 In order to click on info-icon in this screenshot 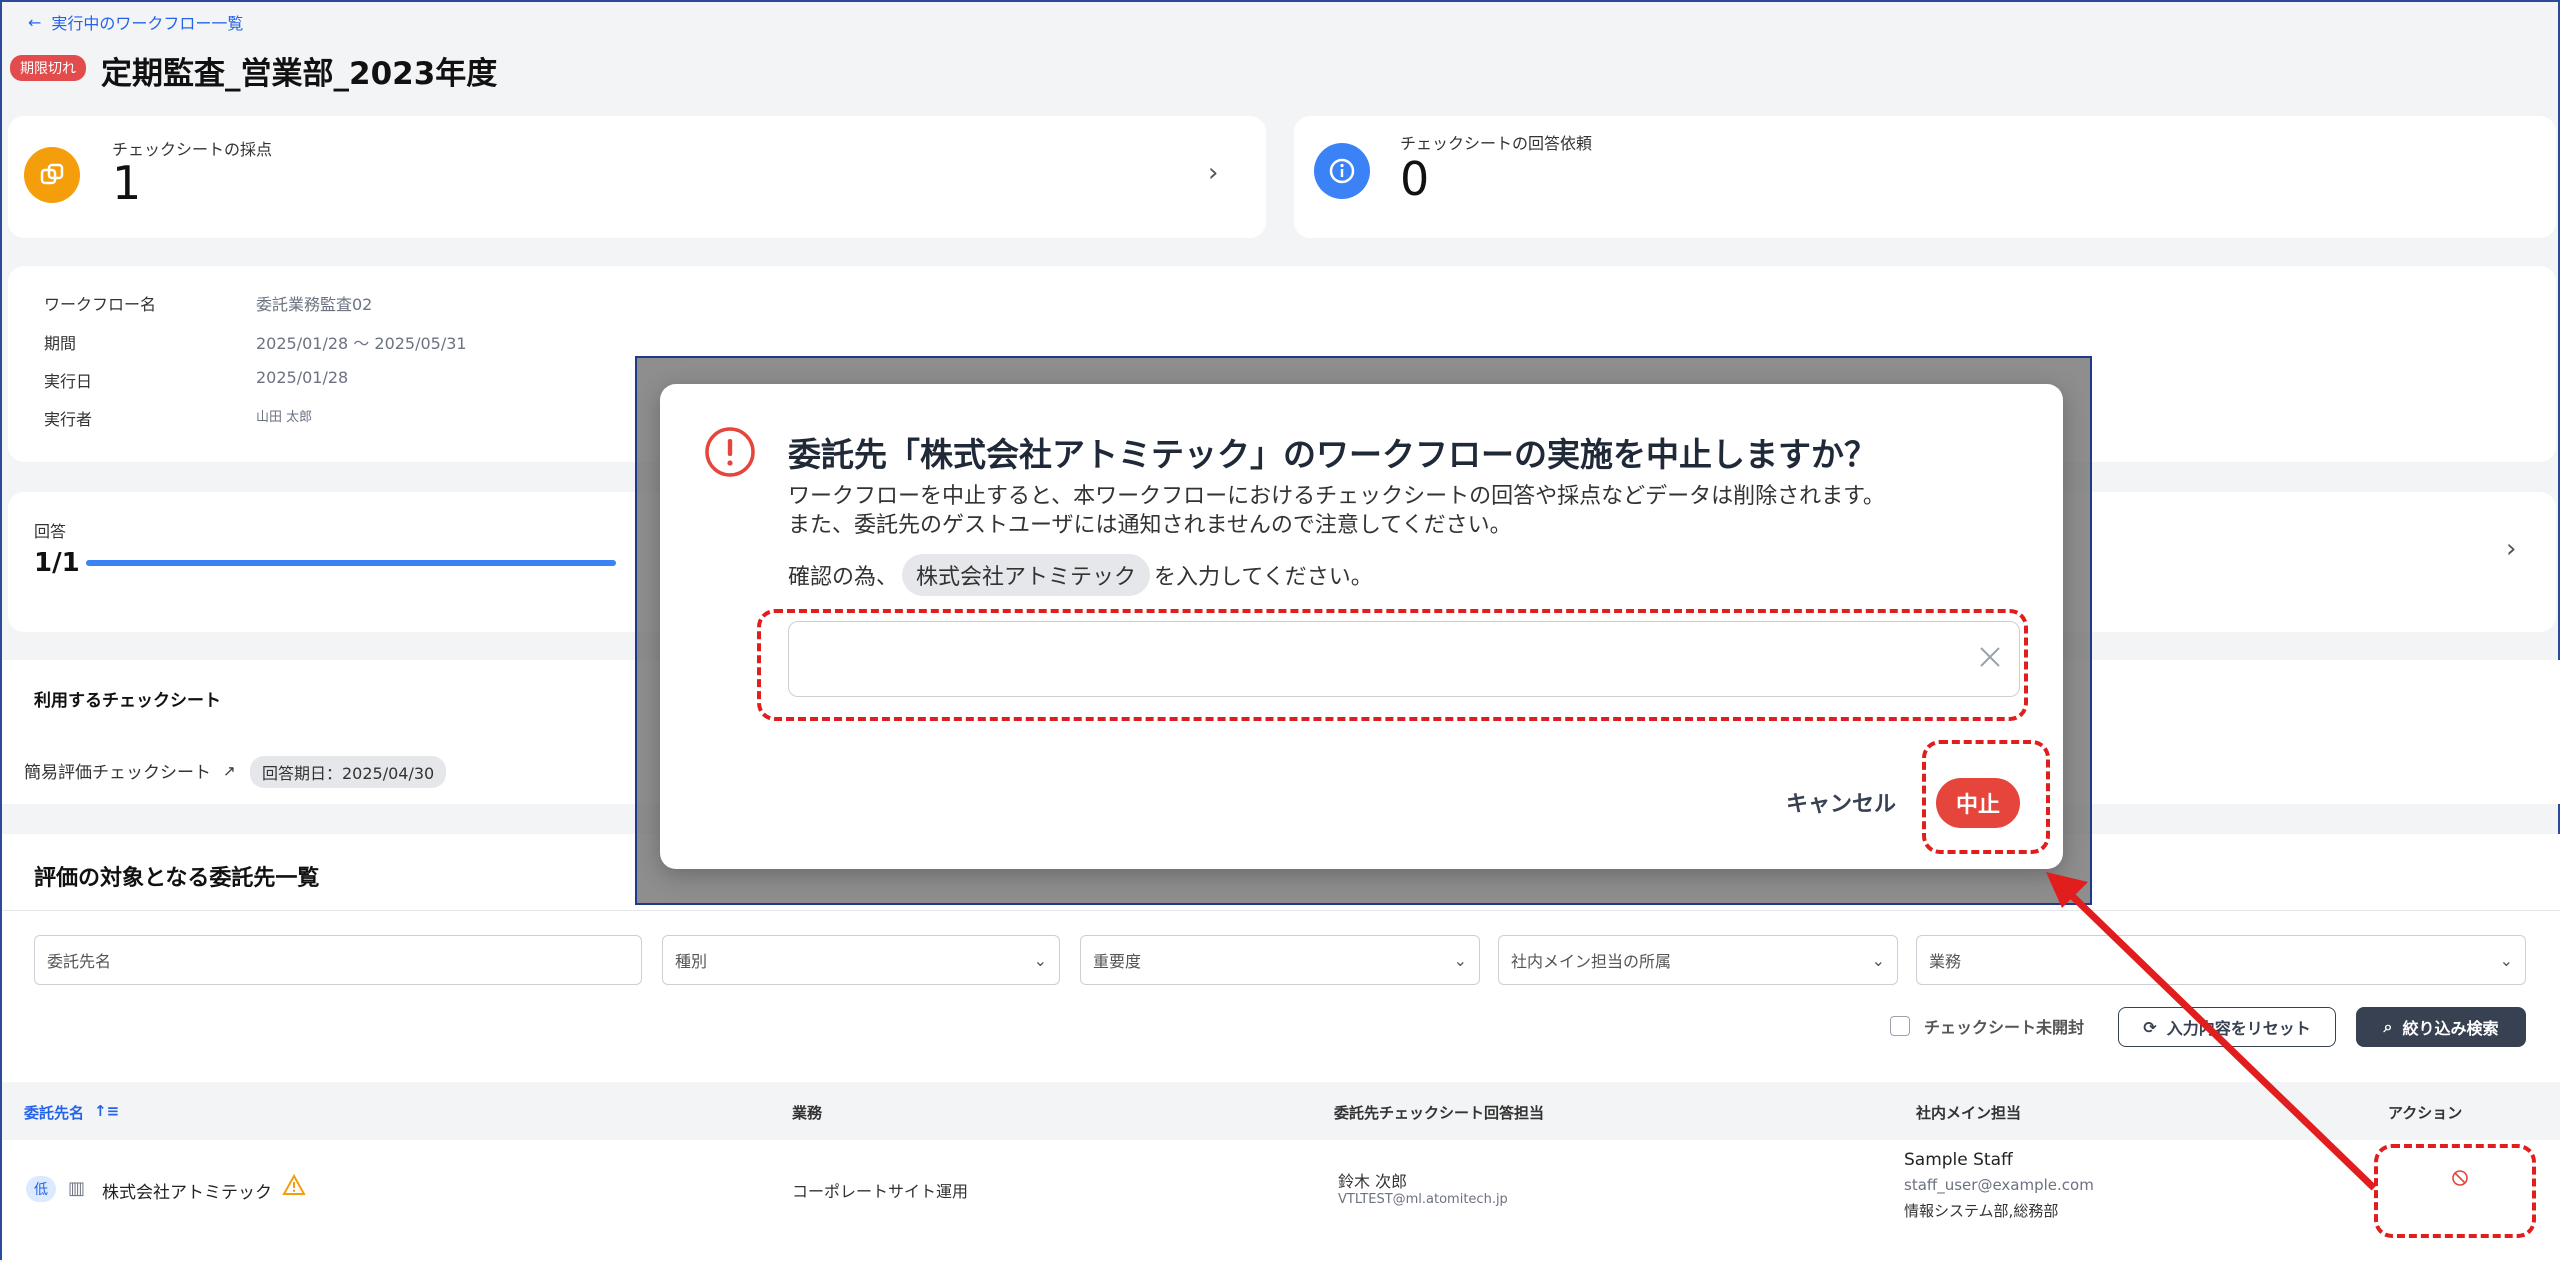, I will do `click(1342, 171)`.